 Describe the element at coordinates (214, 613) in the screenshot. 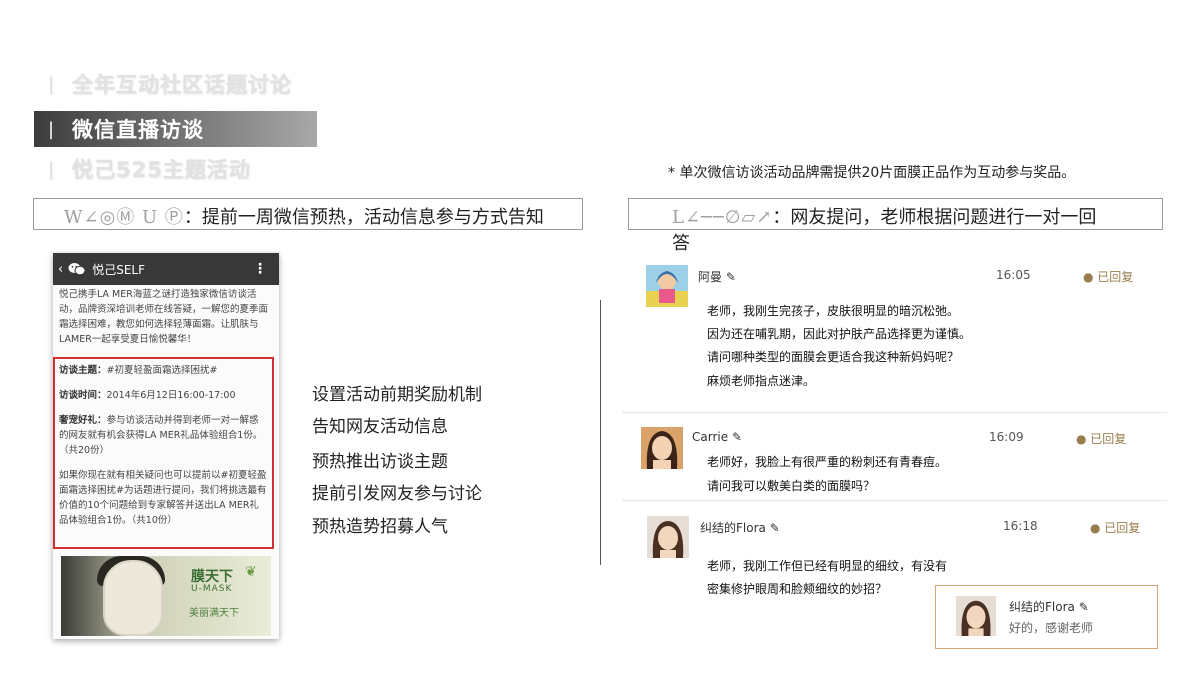

I see `ad-slogan: 美丽满天下` at that location.